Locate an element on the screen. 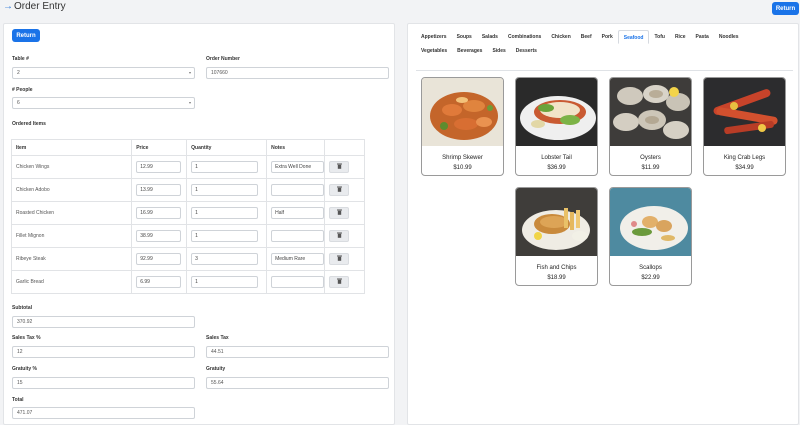 The width and height of the screenshot is (800, 425). price-input: 13.99 is located at coordinates (159, 190).